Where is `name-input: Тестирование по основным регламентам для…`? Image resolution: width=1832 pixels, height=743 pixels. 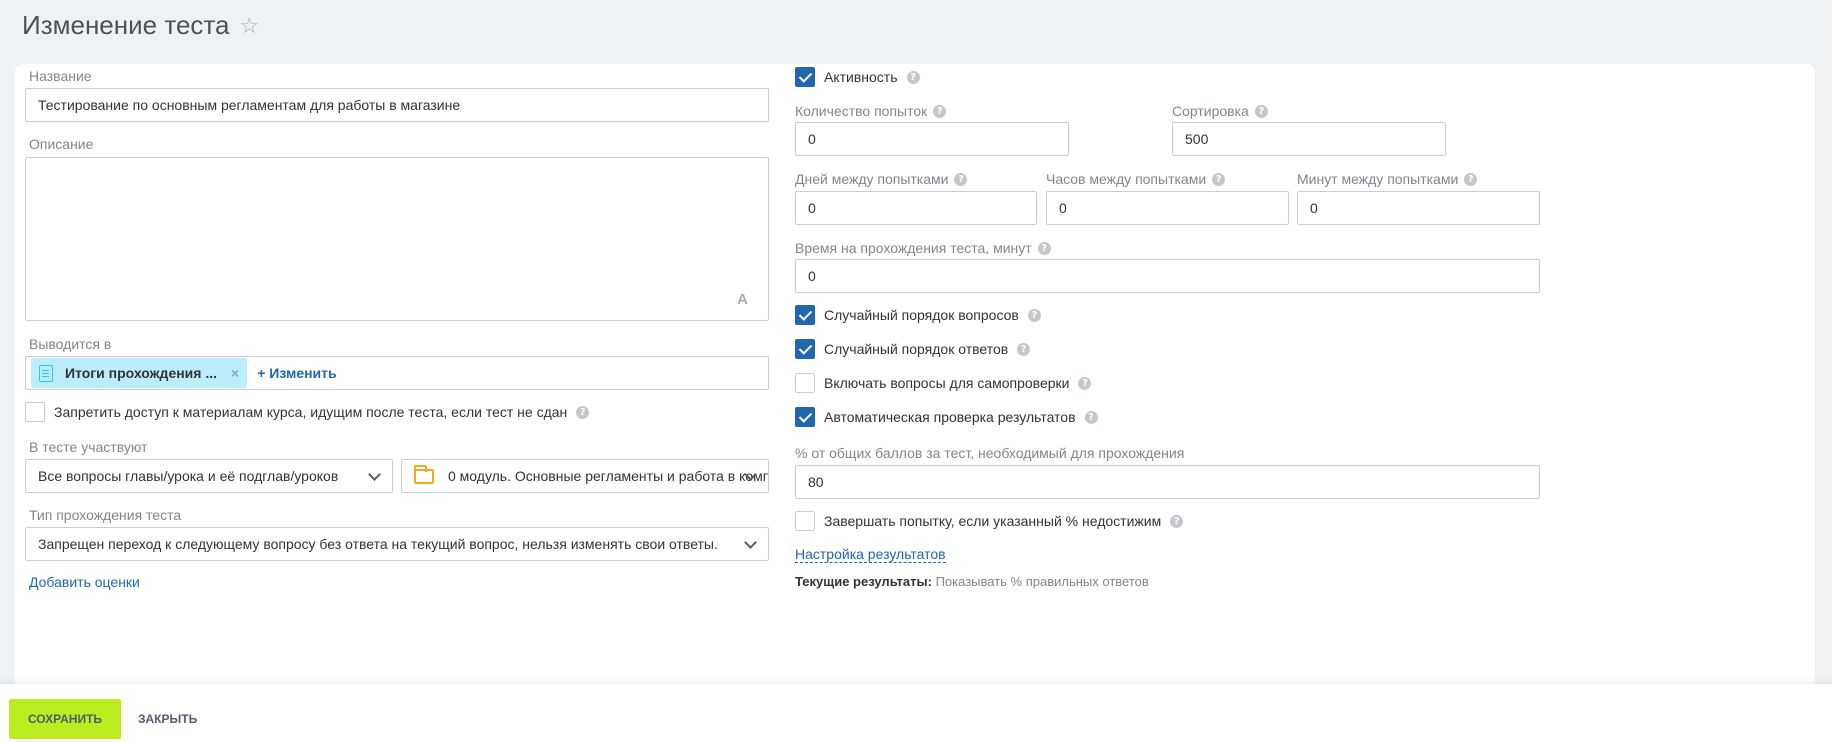 name-input: Тестирование по основным регламентам для… is located at coordinates (397, 105).